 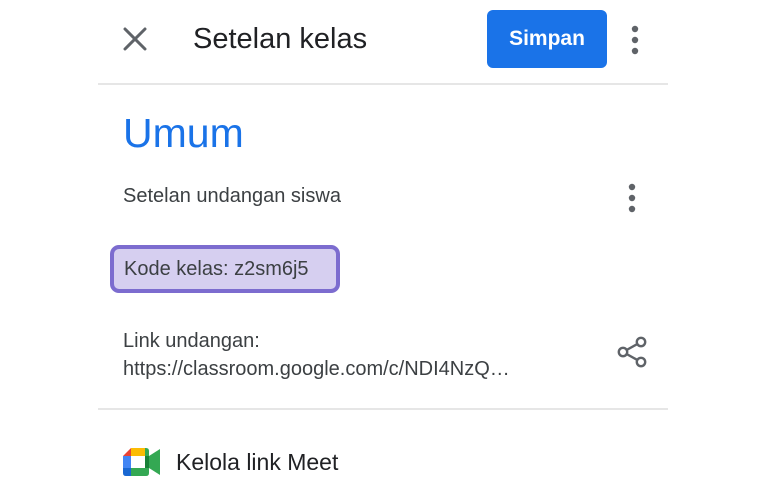 I want to click on top-app-bar: Setelan kelas Simpan, so click(x=383, y=41).